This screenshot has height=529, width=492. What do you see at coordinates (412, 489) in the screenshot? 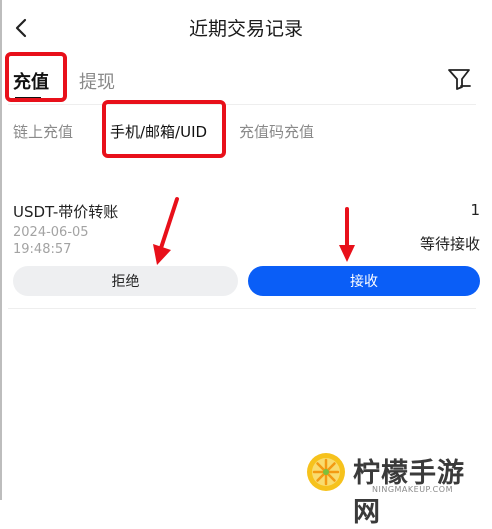
I see `watermark-subtext: NINGMAKEUP.COM` at bounding box center [412, 489].